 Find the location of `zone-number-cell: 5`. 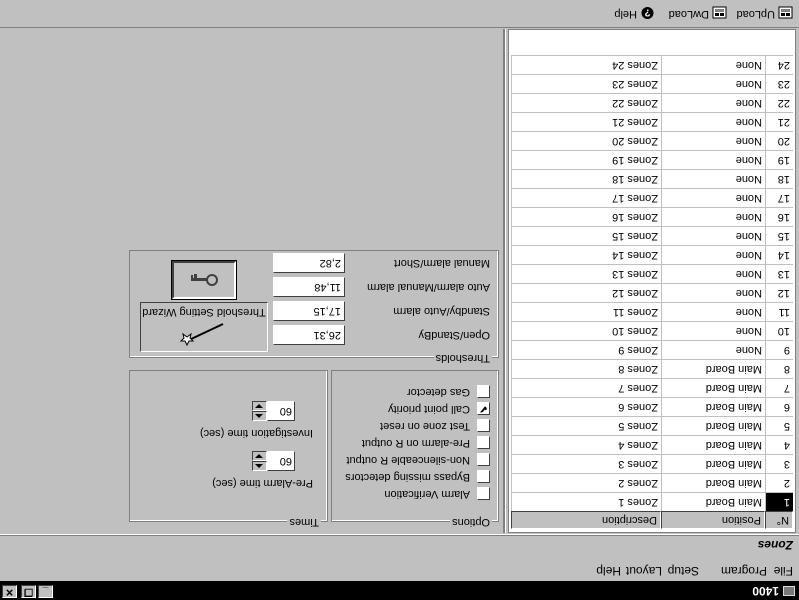

zone-number-cell: 5 is located at coordinates (779, 426).